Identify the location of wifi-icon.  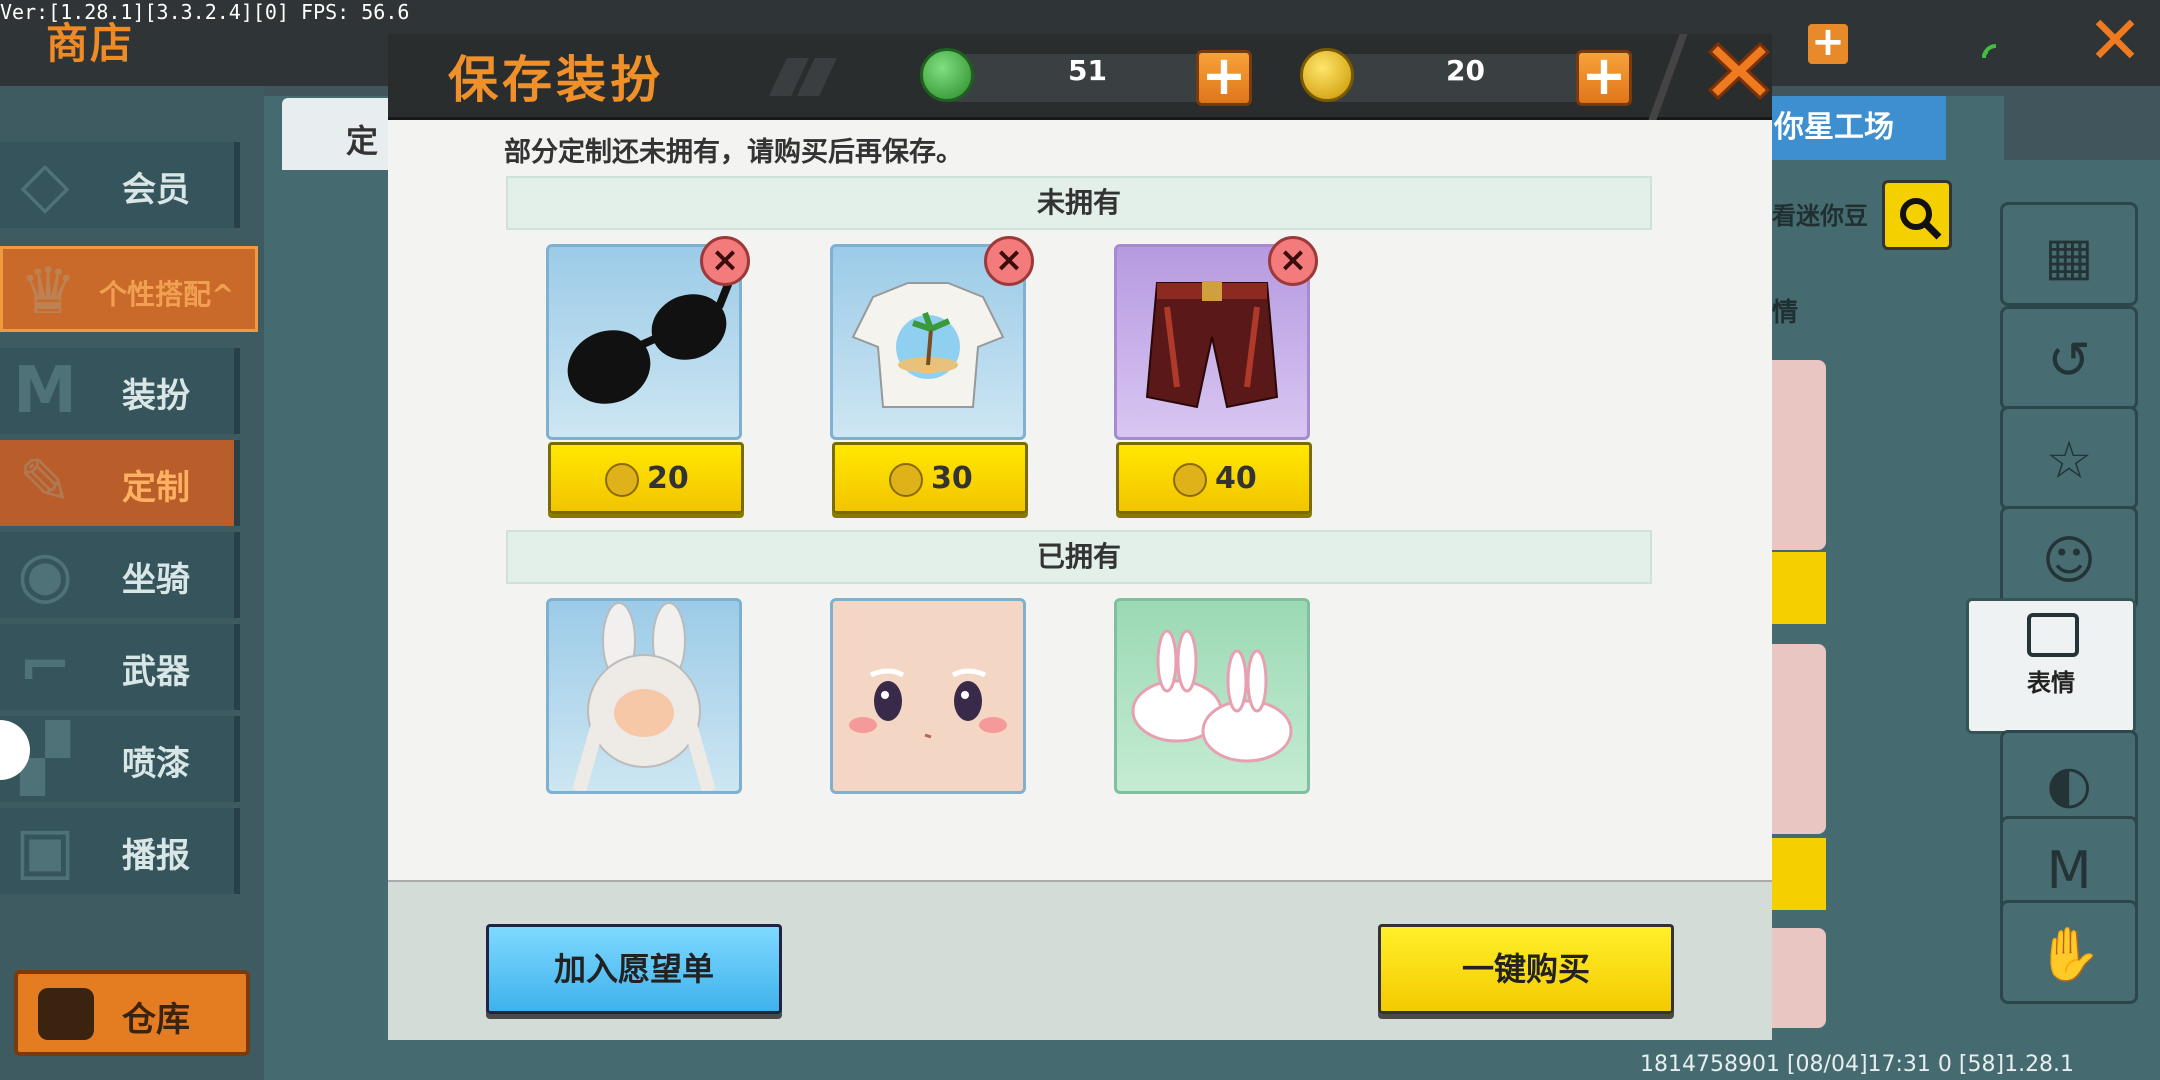
(1997, 45).